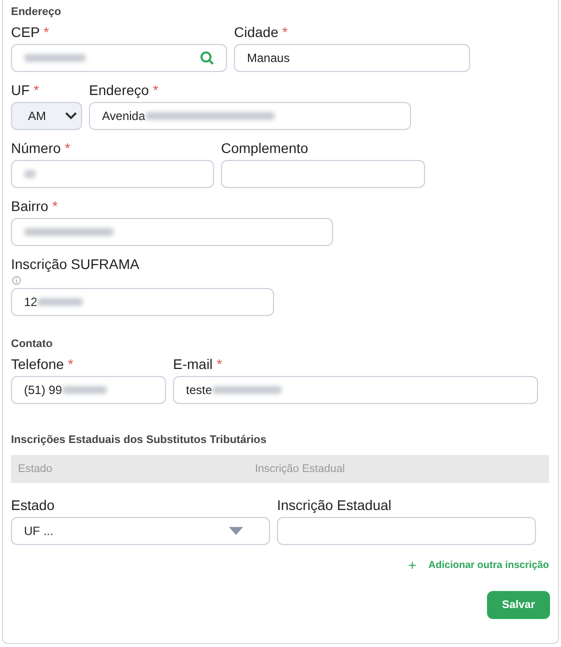 This screenshot has height=647, width=561. What do you see at coordinates (75, 264) in the screenshot?
I see `field-label: Inscrição SUFRAMA` at bounding box center [75, 264].